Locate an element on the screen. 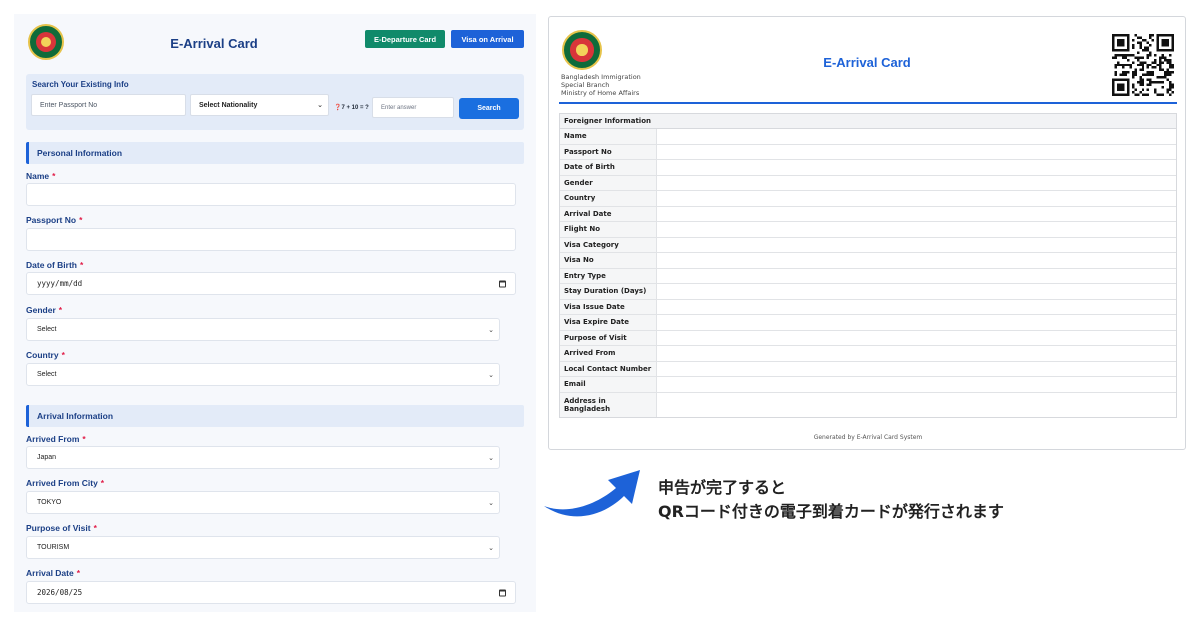 The height and width of the screenshot is (628, 1200). form-title: E-Arrival Card is located at coordinates (214, 43).